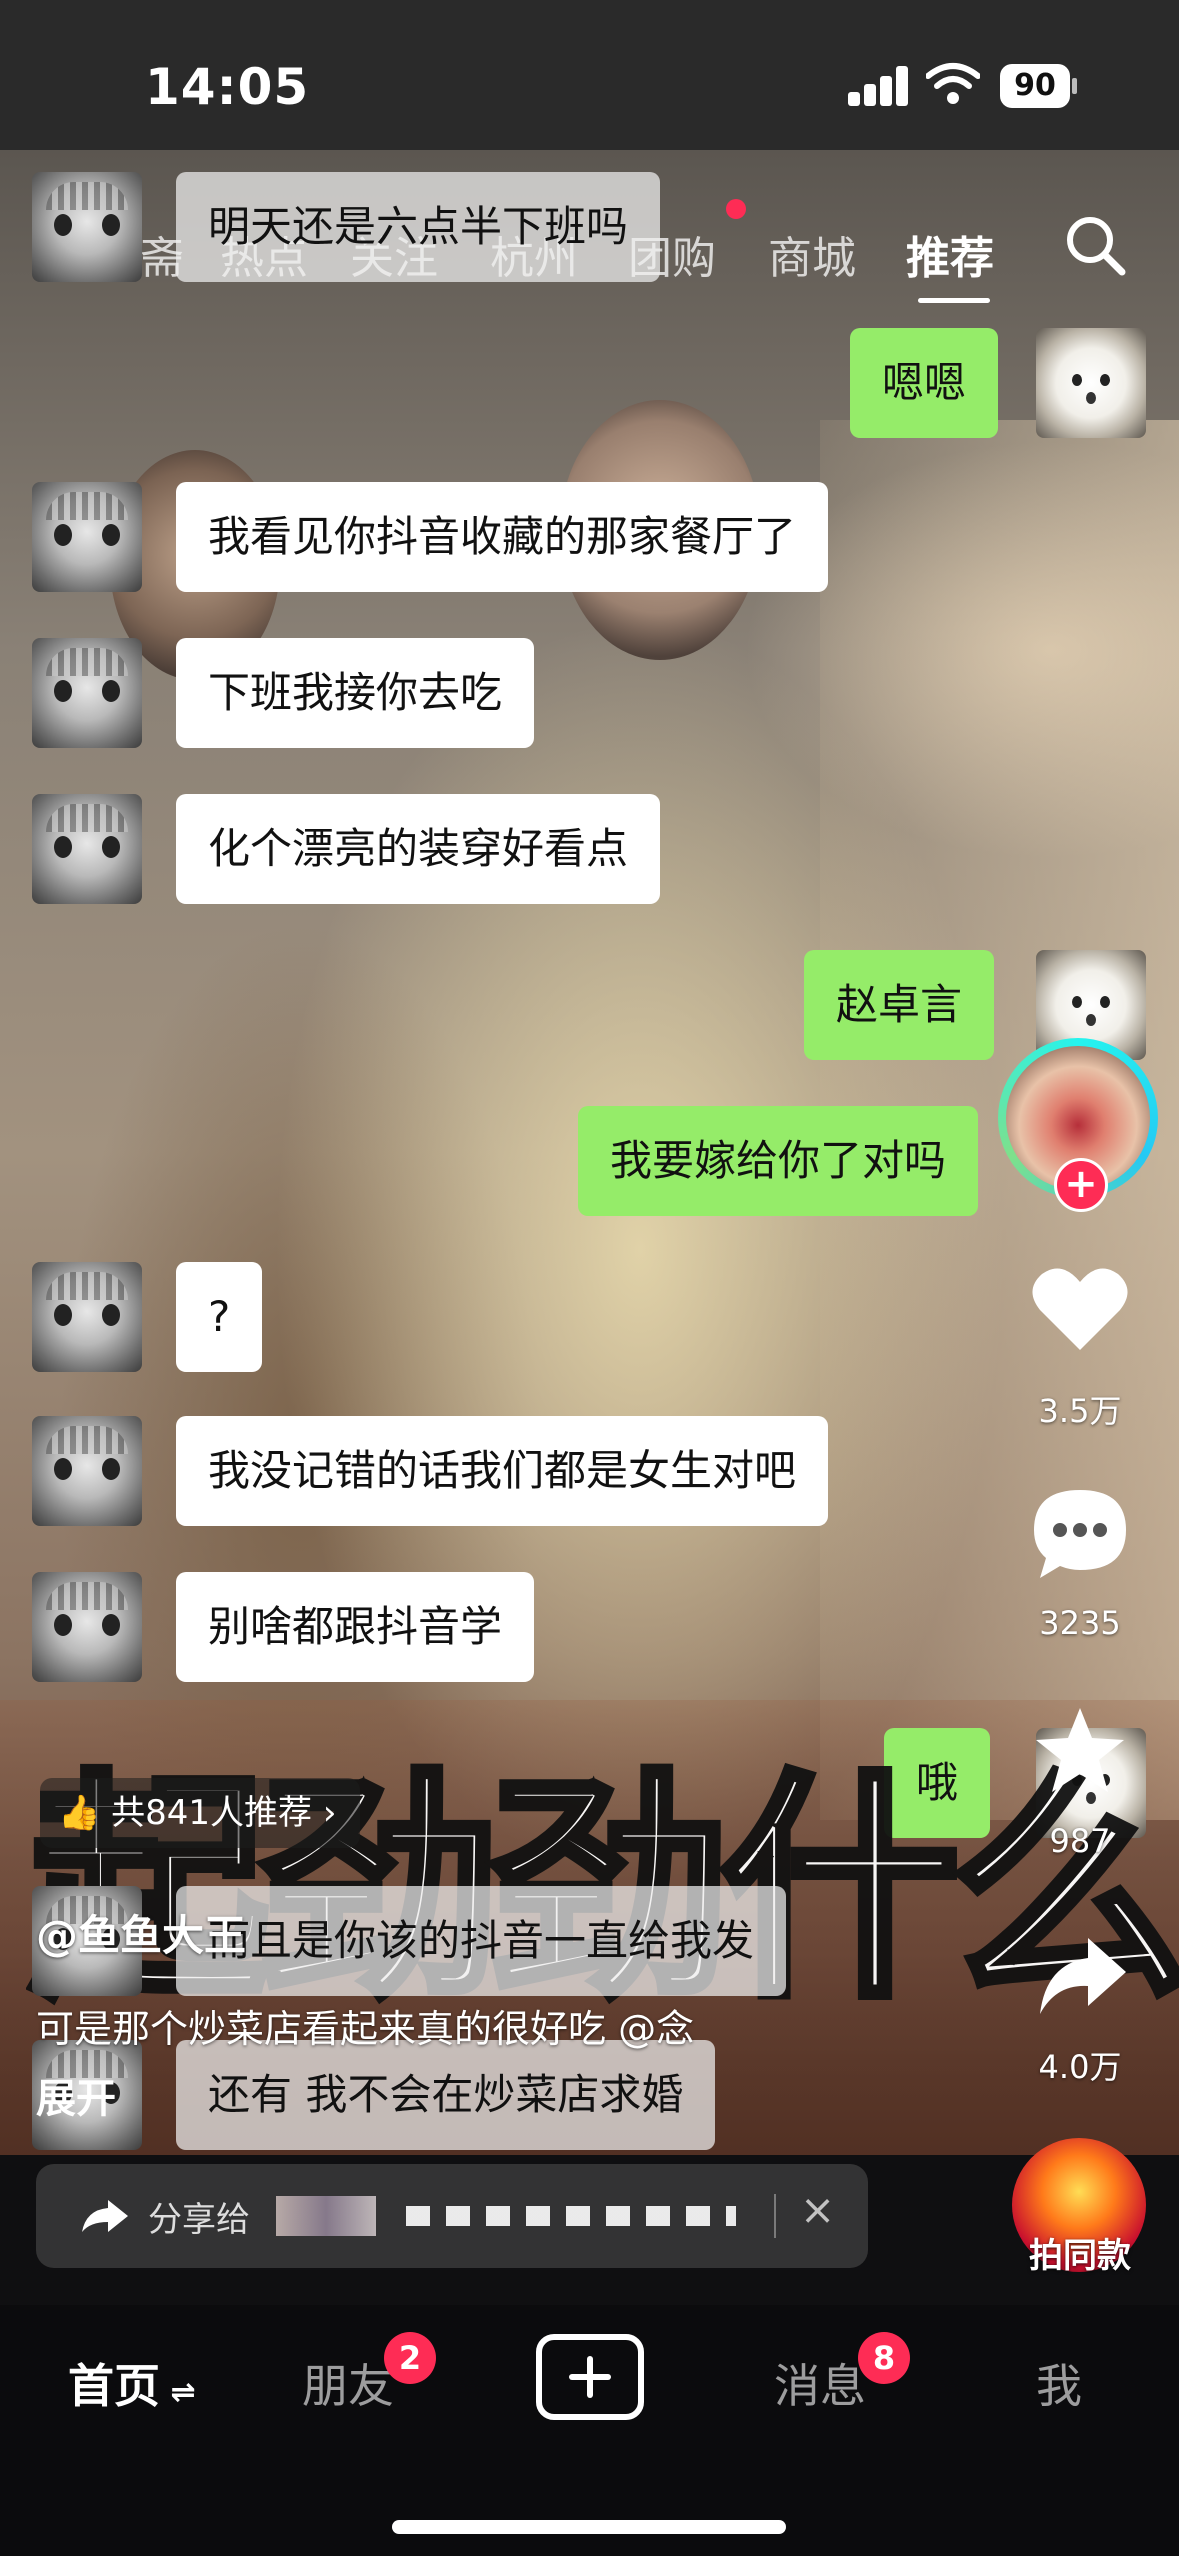 This screenshot has width=1179, height=2556. Describe the element at coordinates (1080, 1534) in the screenshot. I see `comment-icon` at that location.